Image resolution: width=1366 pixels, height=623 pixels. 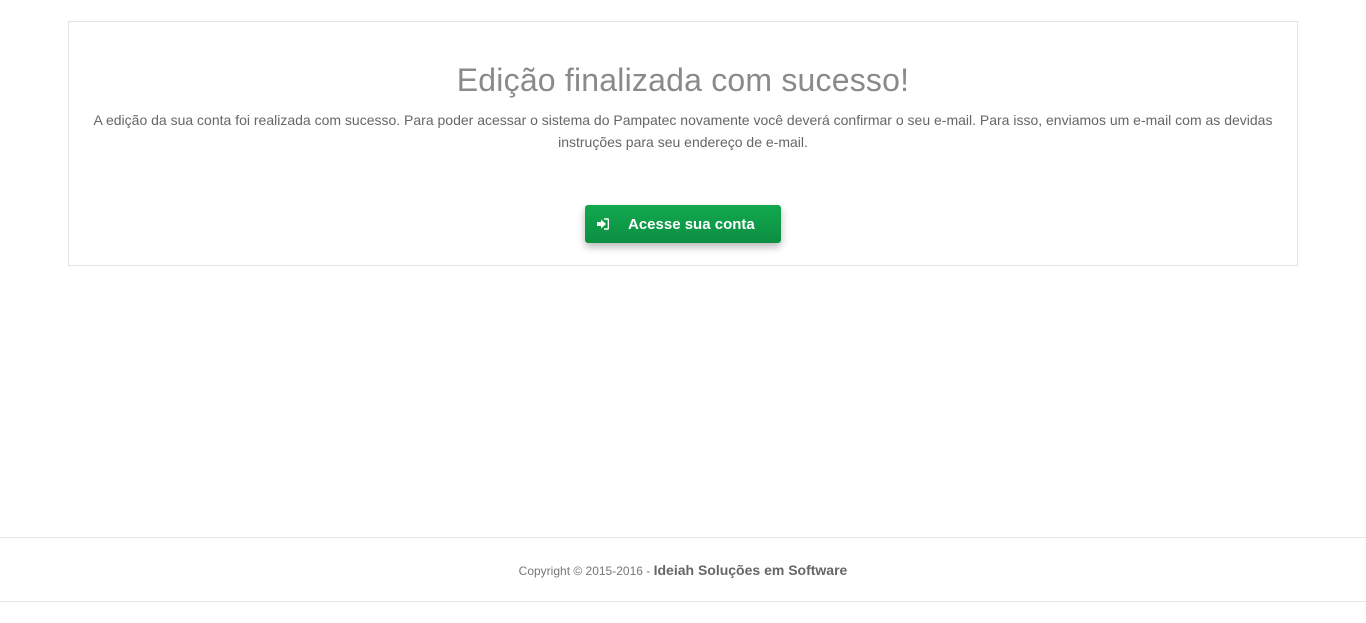 I want to click on copyright-text: Copyright © 2015-2016 -, so click(x=586, y=571).